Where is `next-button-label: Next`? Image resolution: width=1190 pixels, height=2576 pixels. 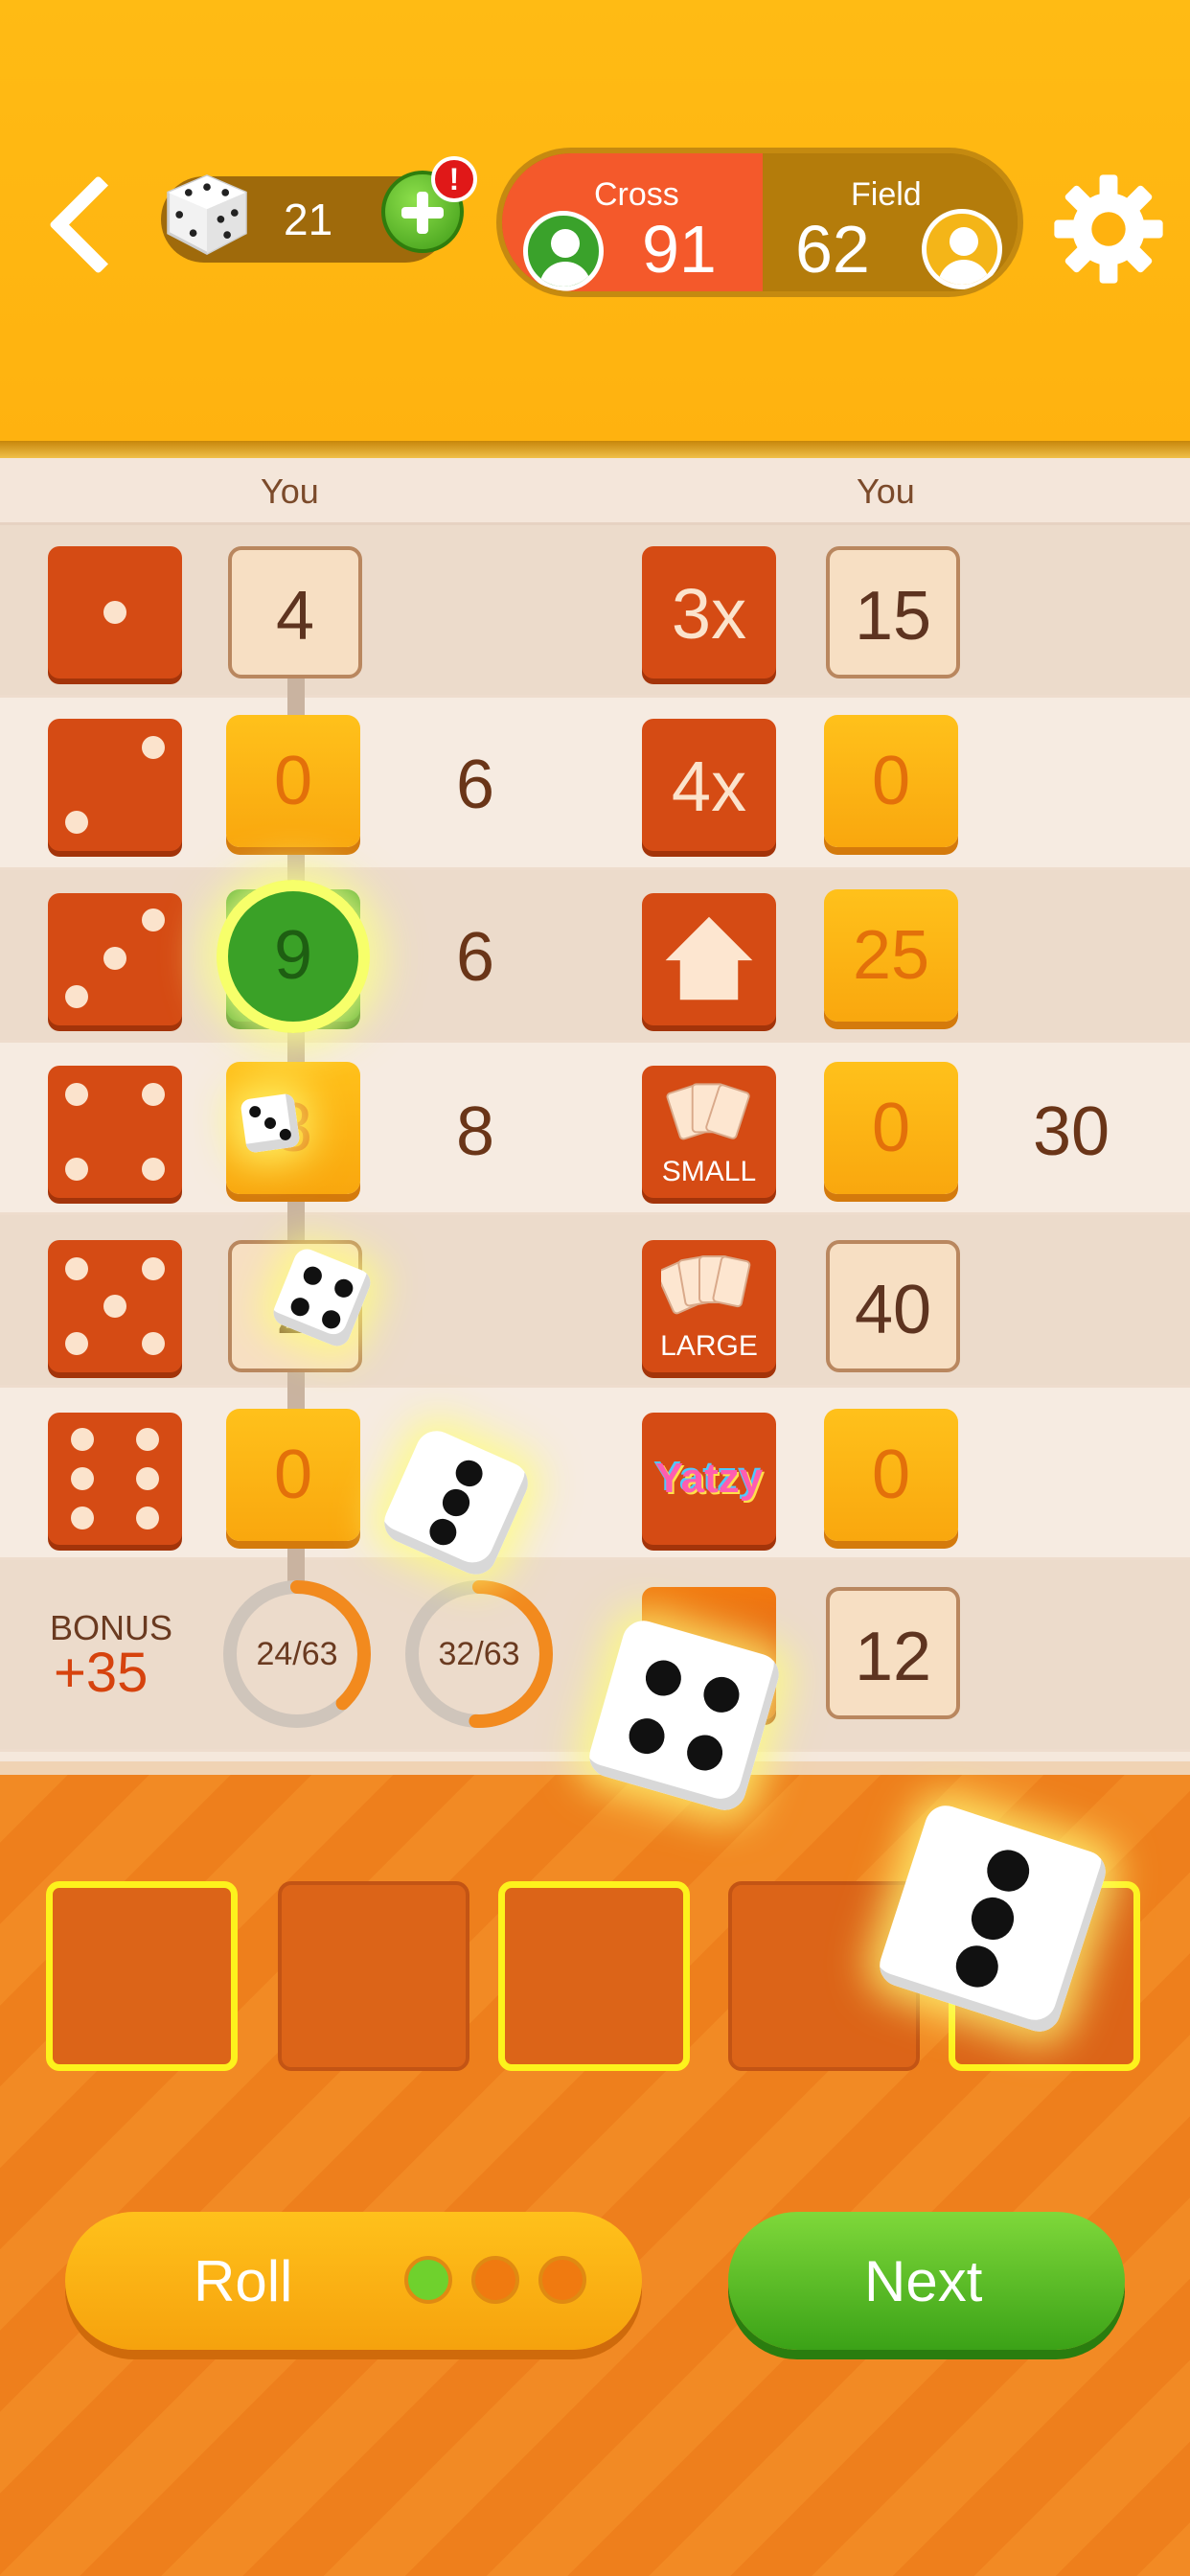 next-button-label: Next is located at coordinates (924, 2281).